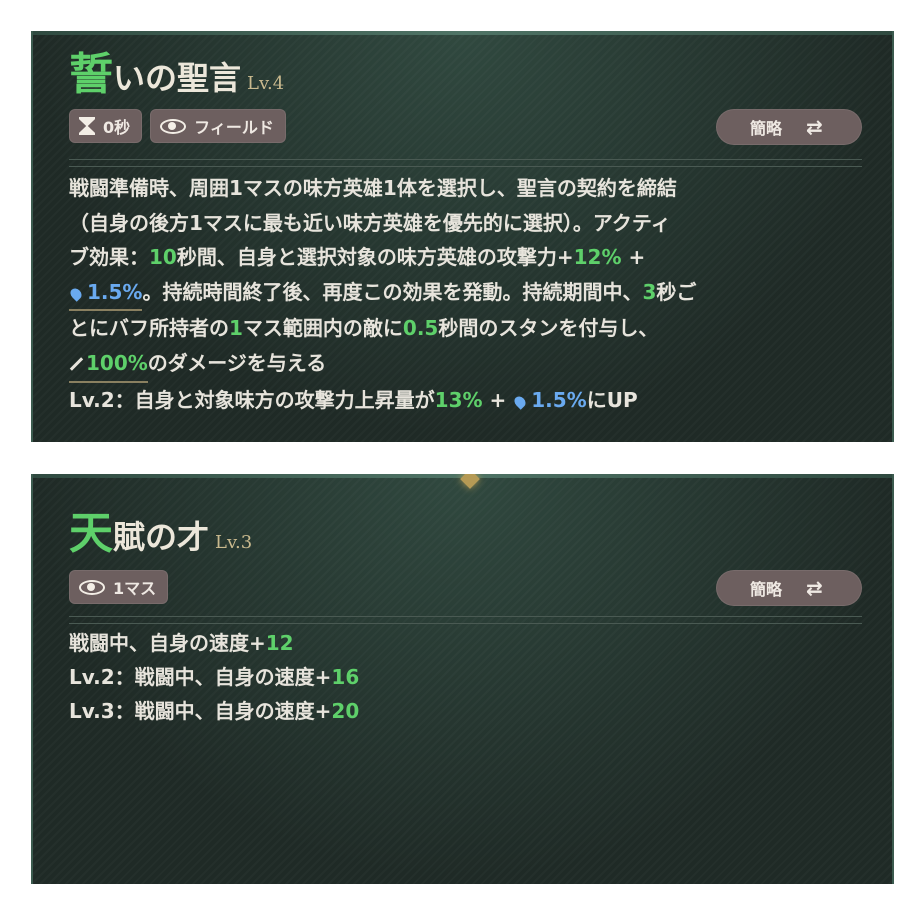 The height and width of the screenshot is (915, 924). I want to click on range-number: 1, so click(236, 328).